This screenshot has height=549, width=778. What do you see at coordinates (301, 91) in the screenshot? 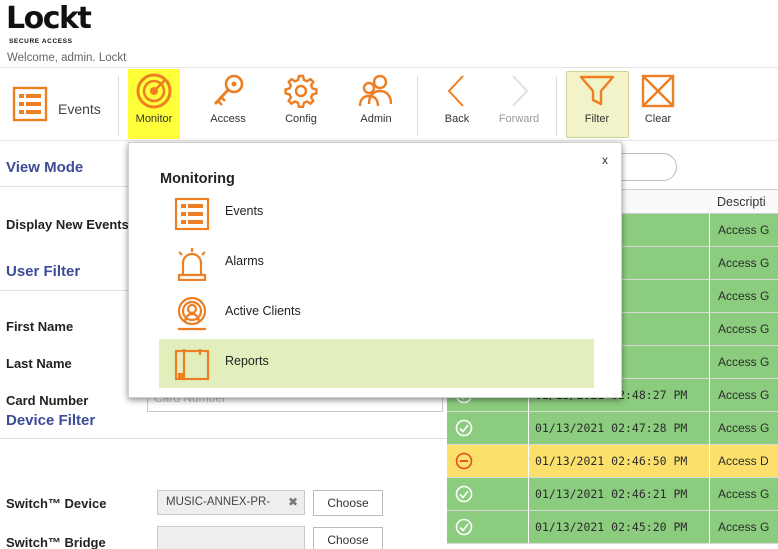
I see `gear-icon` at bounding box center [301, 91].